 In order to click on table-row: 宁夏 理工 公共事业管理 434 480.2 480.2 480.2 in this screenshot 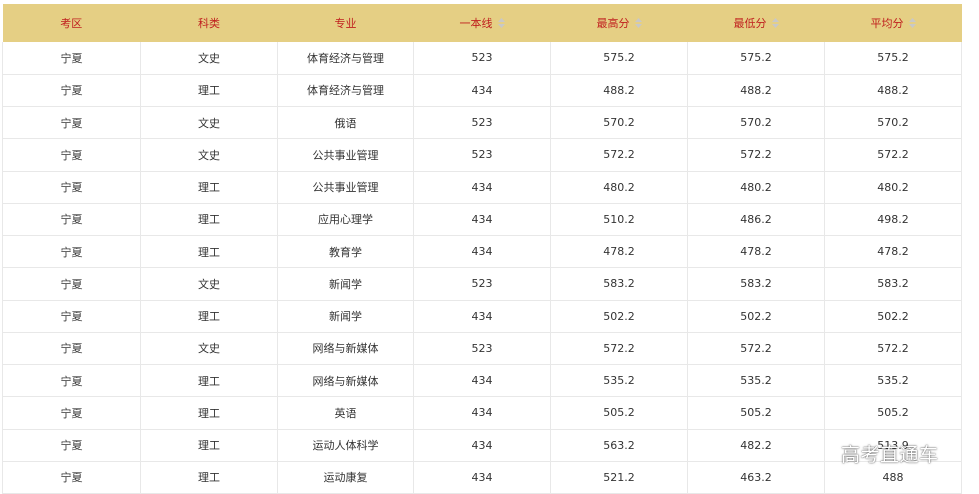, I will do `click(482, 187)`.